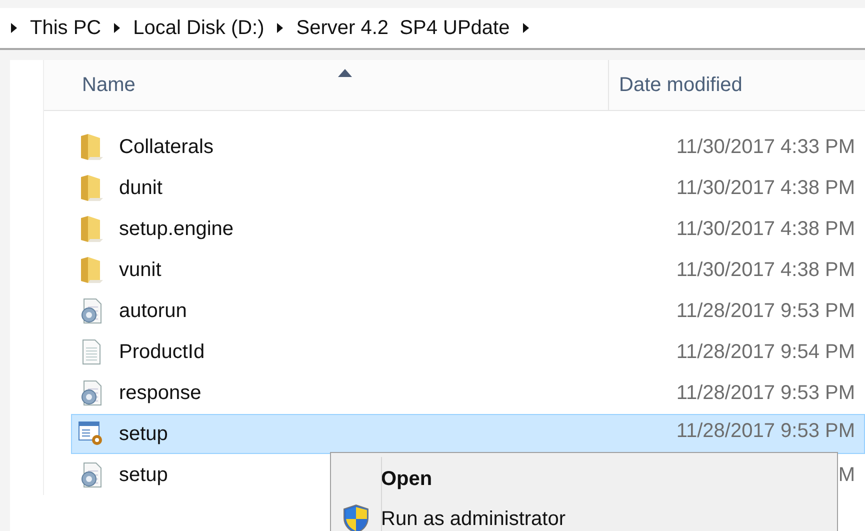 The width and height of the screenshot is (865, 531). I want to click on date-modified: 11/28/2017 9:54 PM, so click(766, 352).